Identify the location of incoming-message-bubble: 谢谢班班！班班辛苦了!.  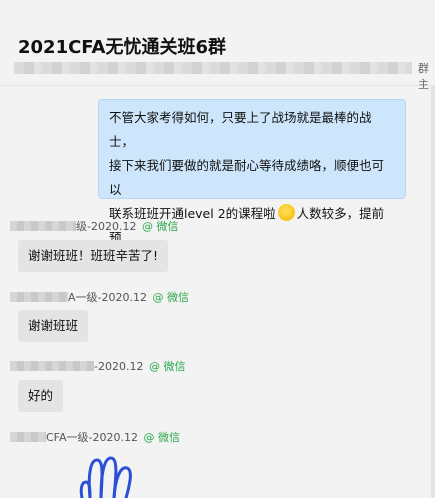
(93, 256).